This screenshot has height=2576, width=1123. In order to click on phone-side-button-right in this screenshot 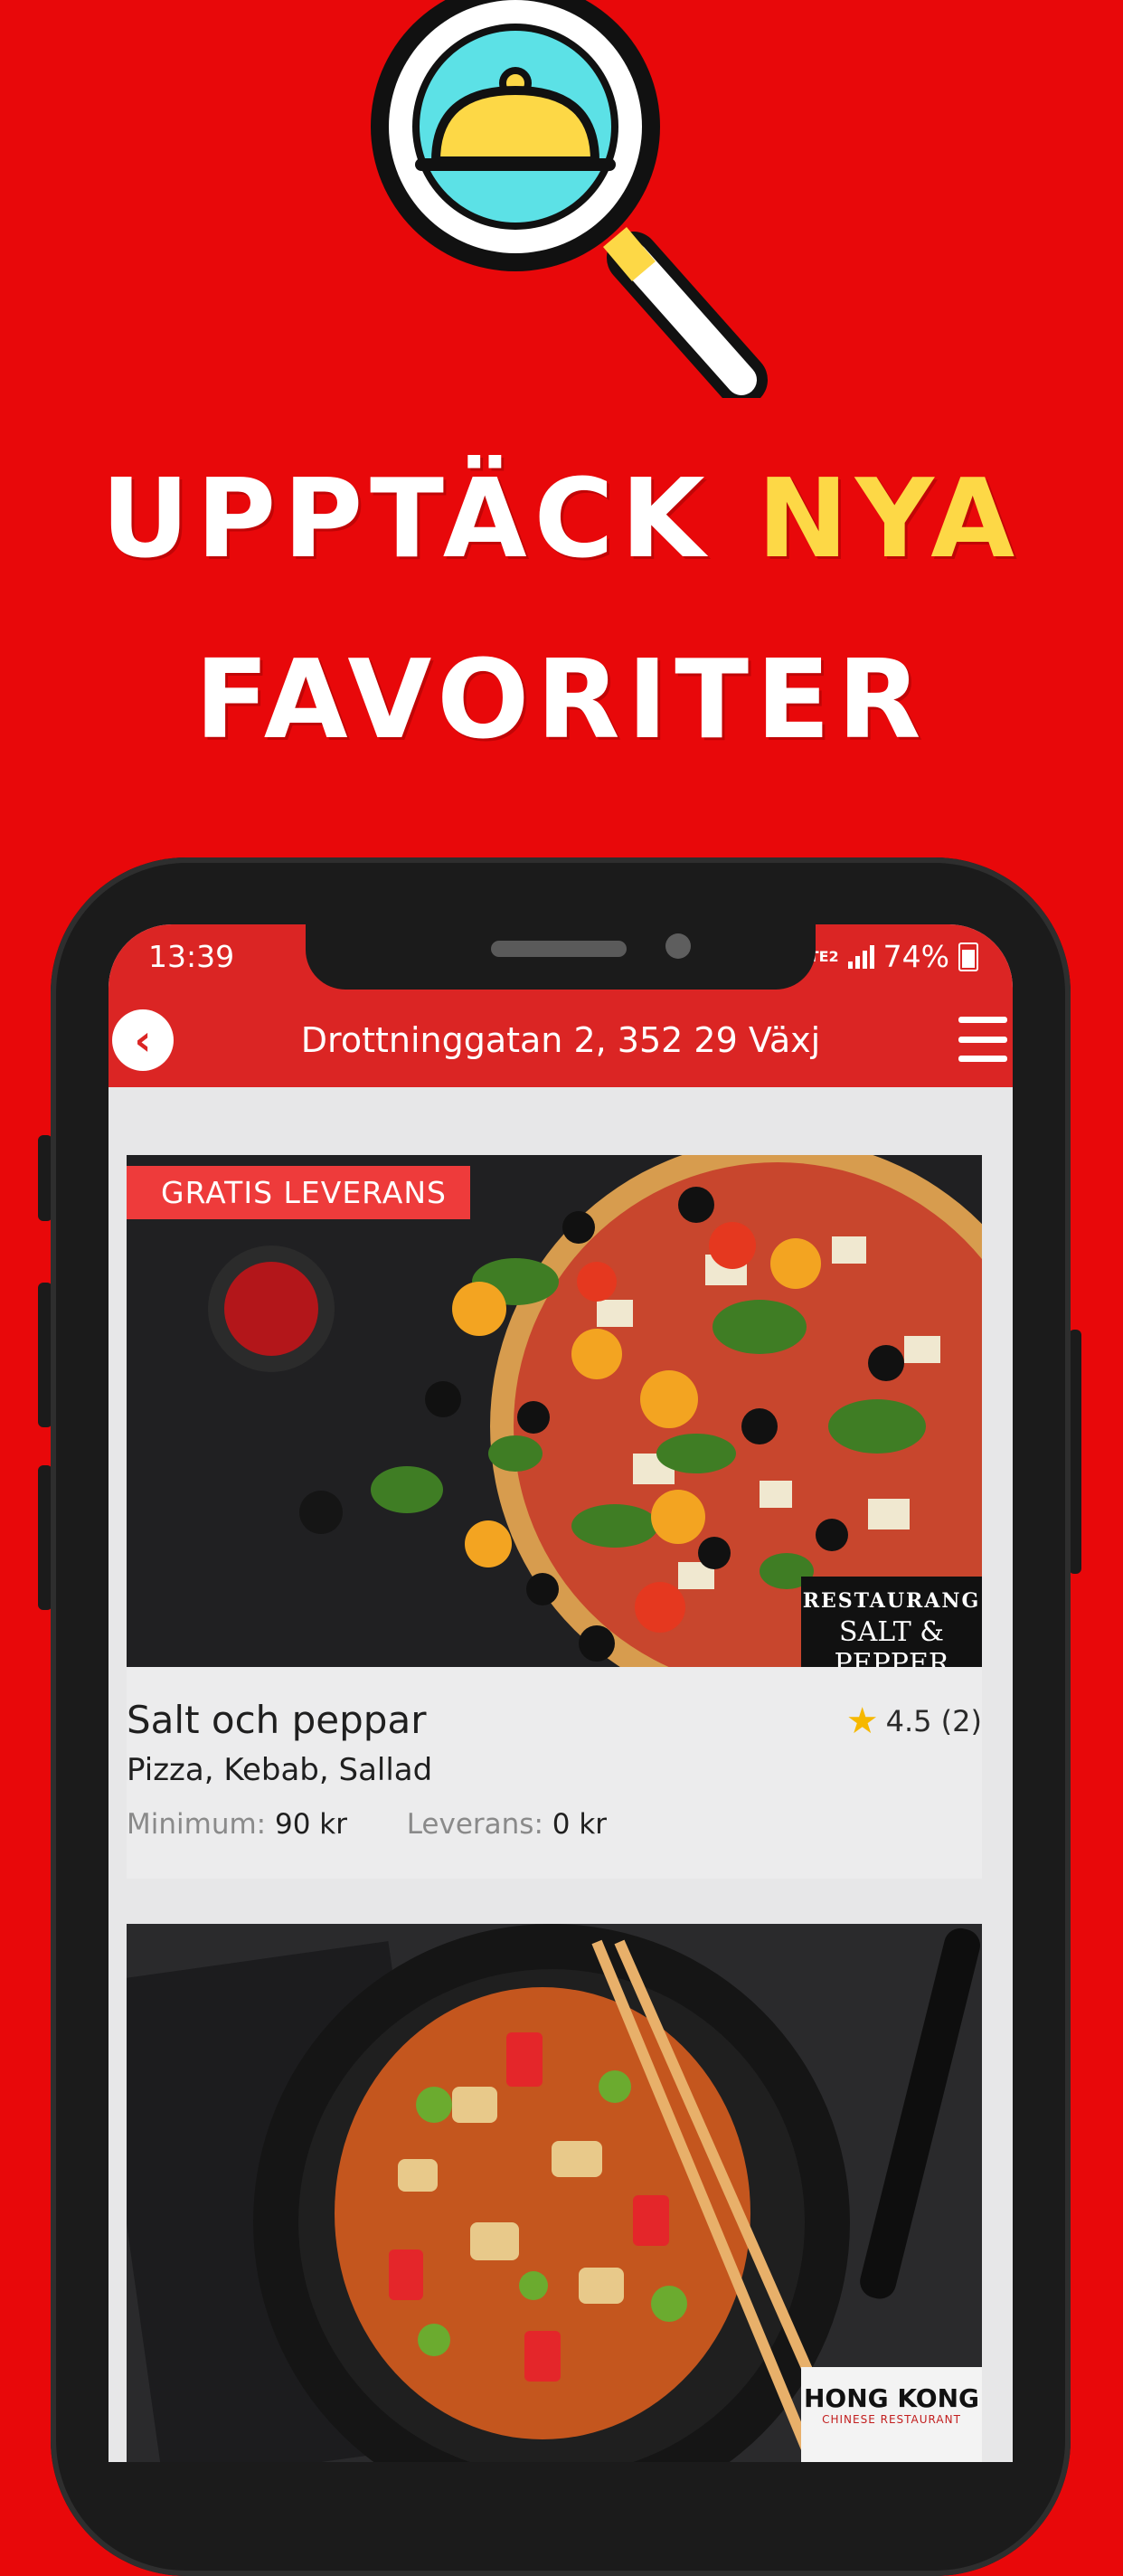, I will do `click(1075, 1452)`.